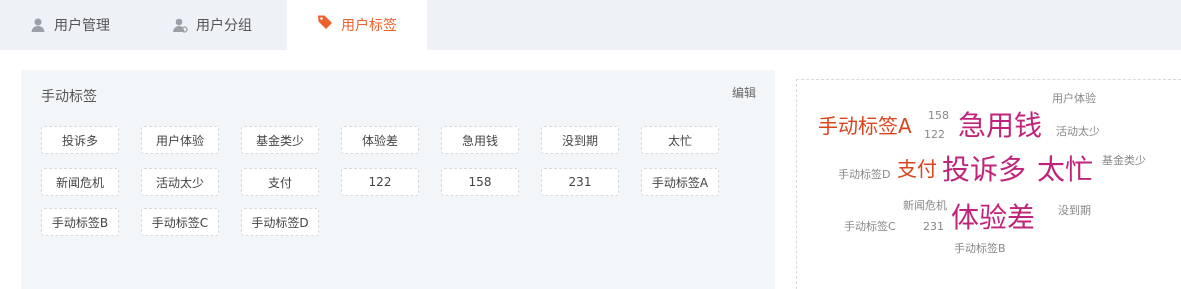  I want to click on cloud-word: 手动标签A, so click(865, 126).